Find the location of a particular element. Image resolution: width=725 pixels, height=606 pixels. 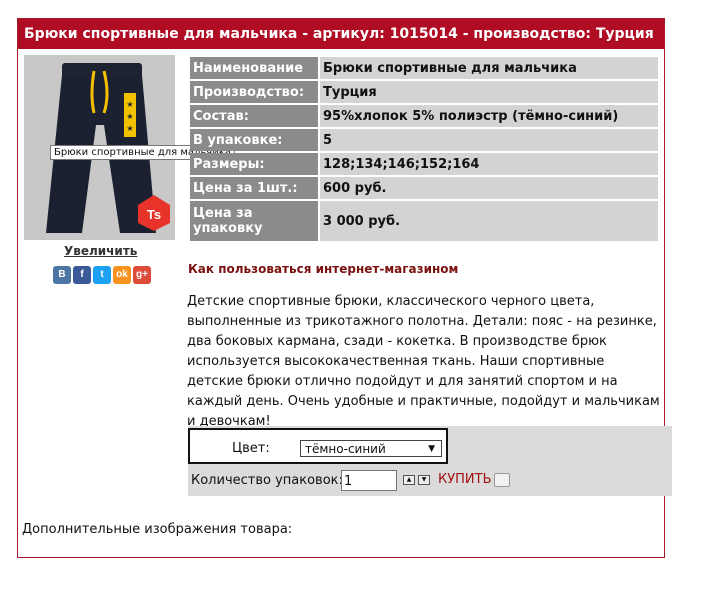

spec-row: Цена за упаковку 3 000 руб. is located at coordinates (424, 221).